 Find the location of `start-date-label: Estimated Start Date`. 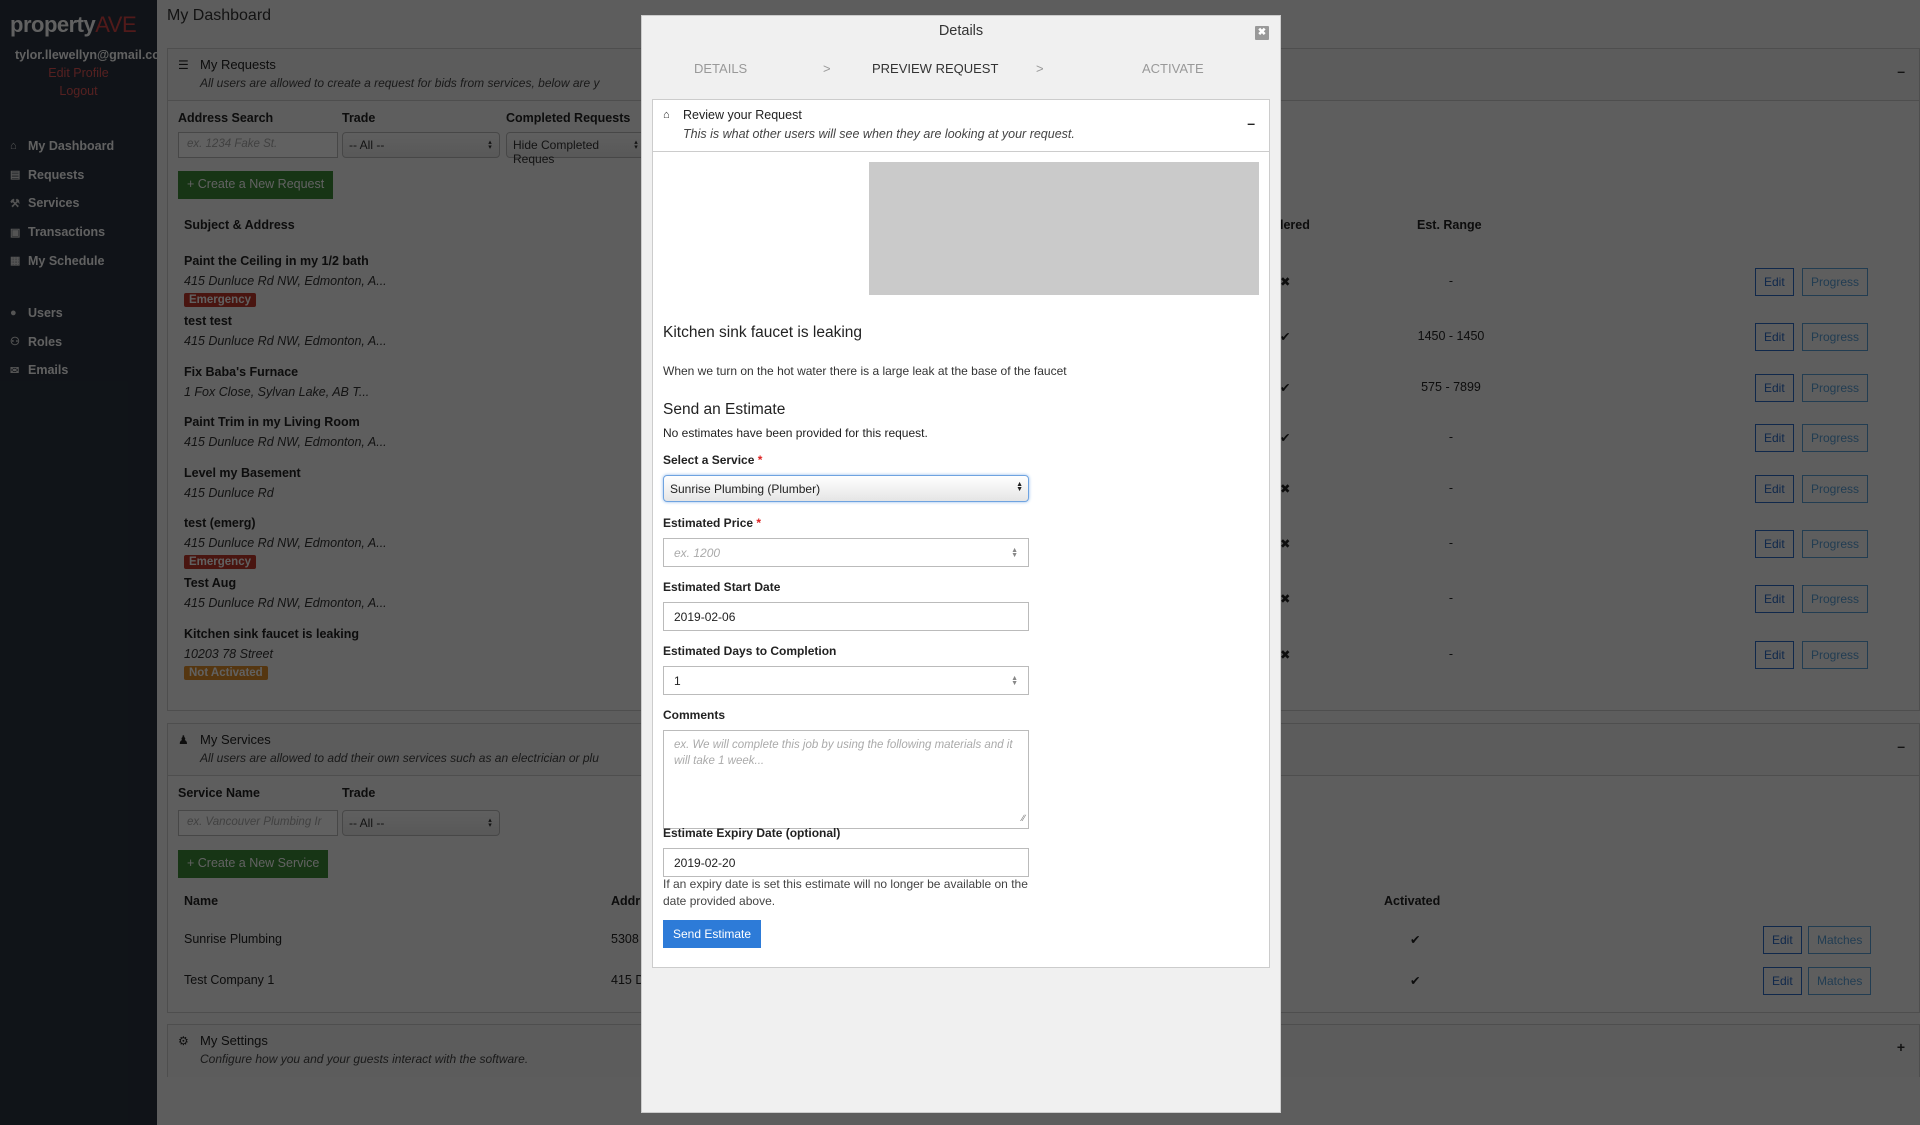

start-date-label: Estimated Start Date is located at coordinates (722, 587).